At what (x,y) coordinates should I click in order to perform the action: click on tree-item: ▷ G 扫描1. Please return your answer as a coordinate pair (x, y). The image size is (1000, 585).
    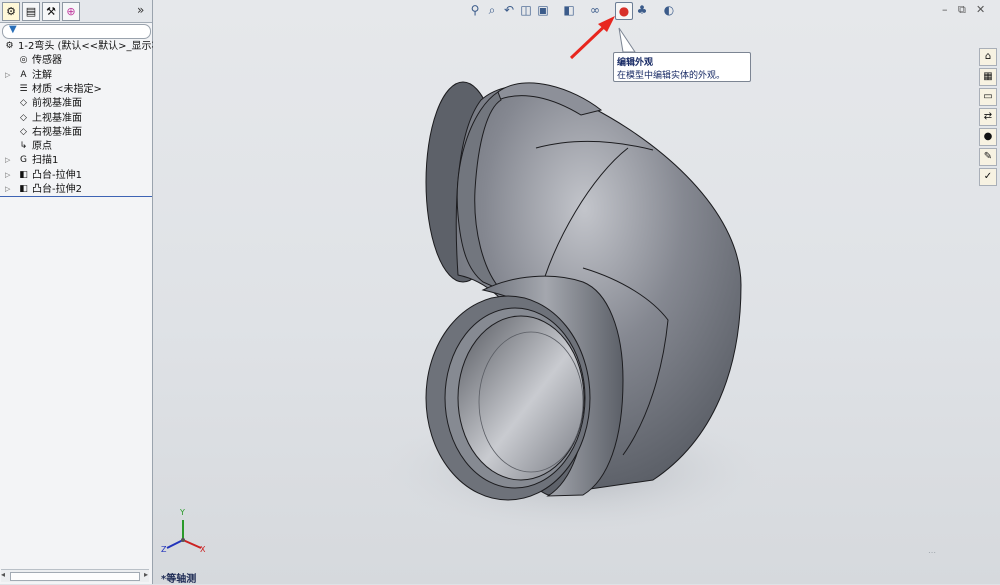
    Looking at the image, I should click on (76, 161).